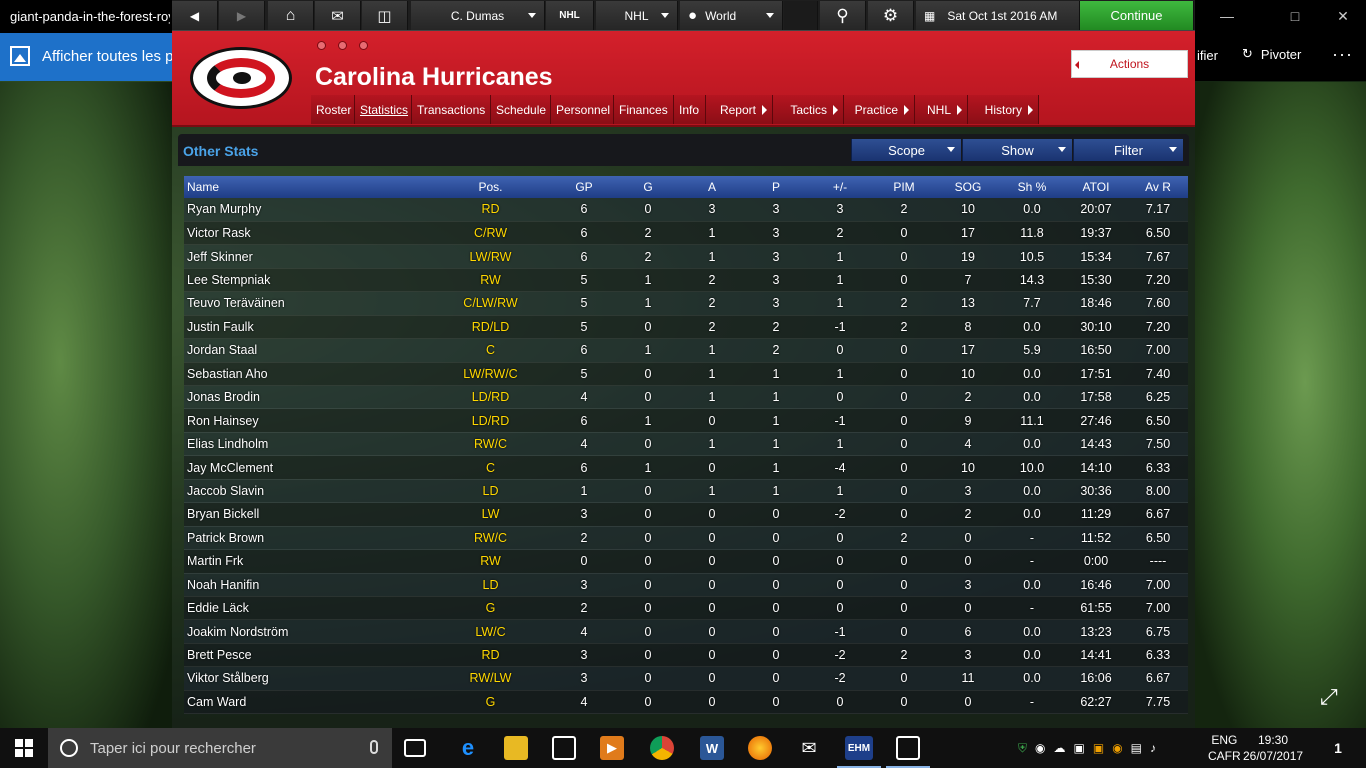 Image resolution: width=1366 pixels, height=768 pixels. What do you see at coordinates (374, 747) in the screenshot?
I see `microphone-icon` at bounding box center [374, 747].